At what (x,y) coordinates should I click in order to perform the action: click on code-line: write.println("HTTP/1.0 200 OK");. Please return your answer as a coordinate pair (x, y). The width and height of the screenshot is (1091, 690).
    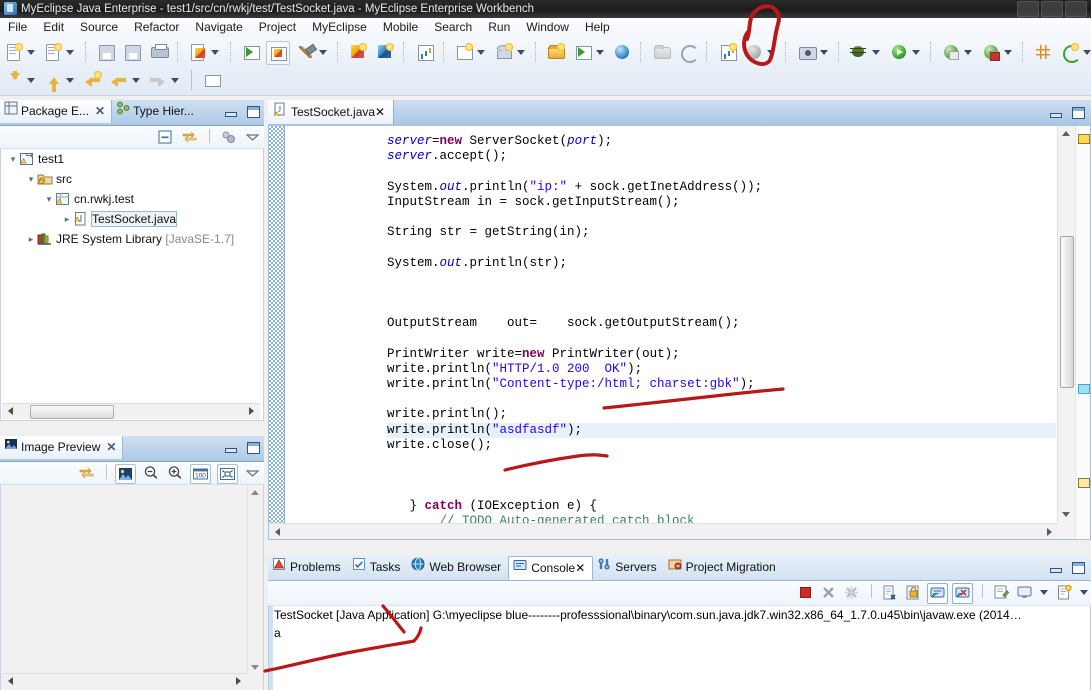
    Looking at the image, I should click on (721, 369).